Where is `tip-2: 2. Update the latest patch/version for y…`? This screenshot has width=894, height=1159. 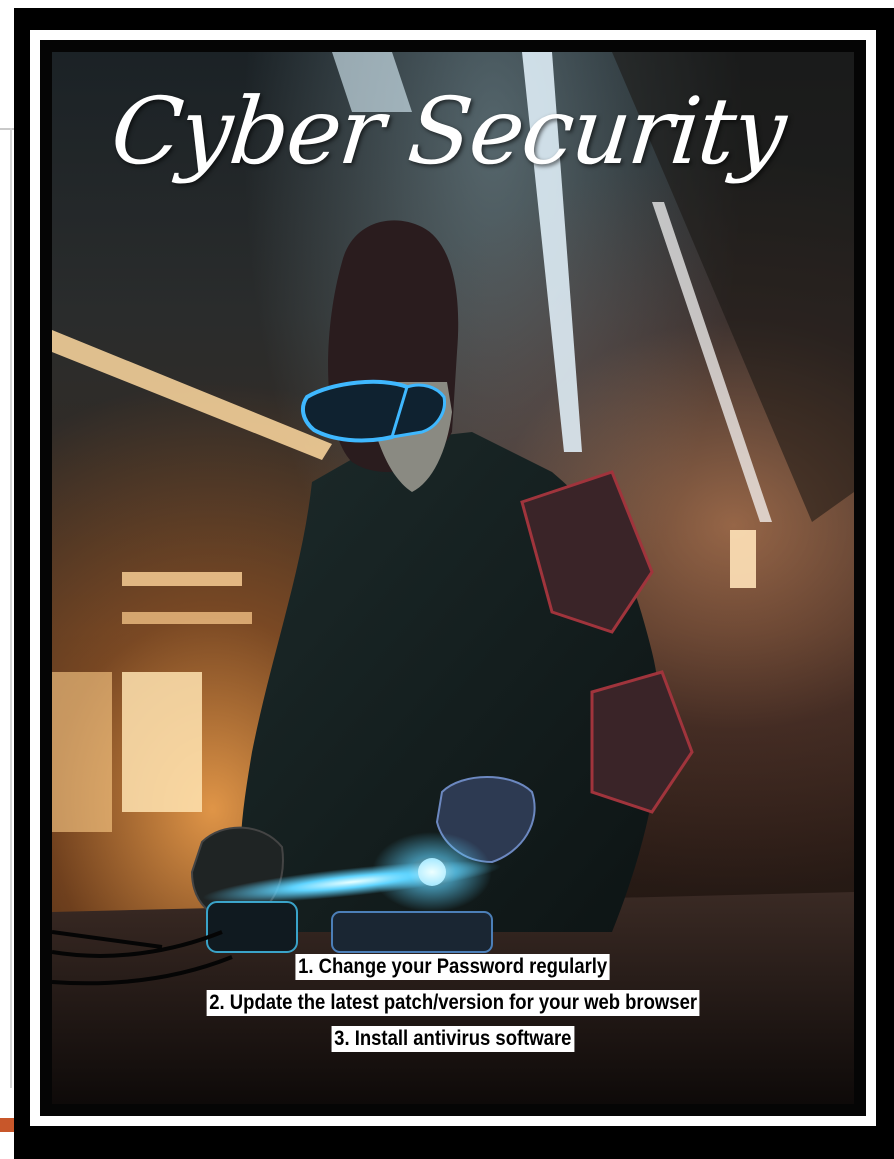 tip-2: 2. Update the latest patch/version for y… is located at coordinates (453, 1003).